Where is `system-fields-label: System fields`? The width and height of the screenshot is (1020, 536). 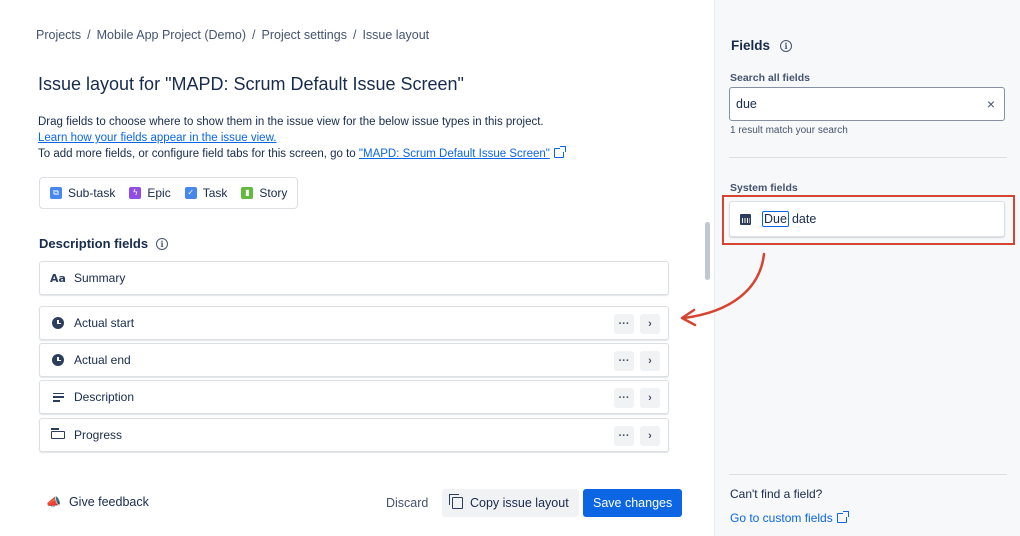
system-fields-label: System fields is located at coordinates (764, 188).